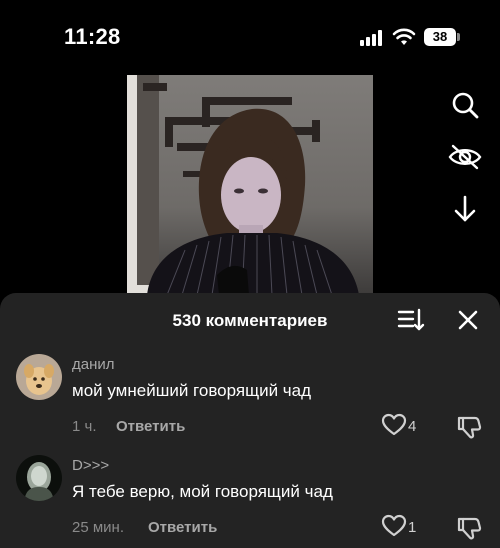 The image size is (500, 548). I want to click on comments-count-title: 530 комментариев, so click(250, 320).